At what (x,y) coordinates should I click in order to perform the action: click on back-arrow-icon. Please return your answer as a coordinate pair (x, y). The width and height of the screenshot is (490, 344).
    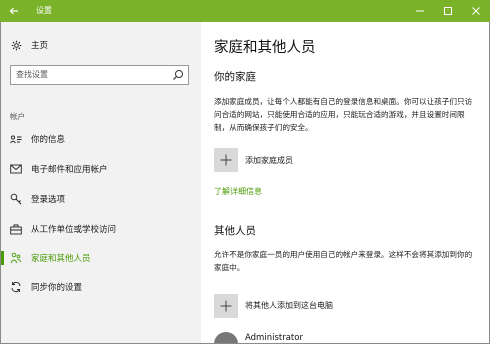
    Looking at the image, I should click on (13, 11).